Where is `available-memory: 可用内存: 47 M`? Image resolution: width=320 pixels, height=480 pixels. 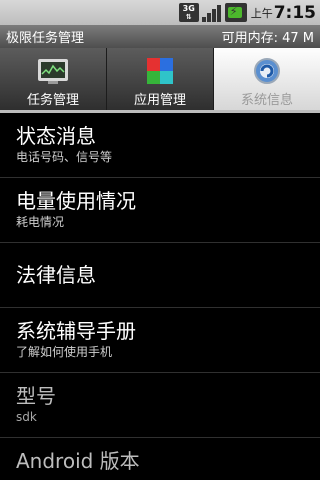 available-memory: 可用内存: 47 M is located at coordinates (267, 38).